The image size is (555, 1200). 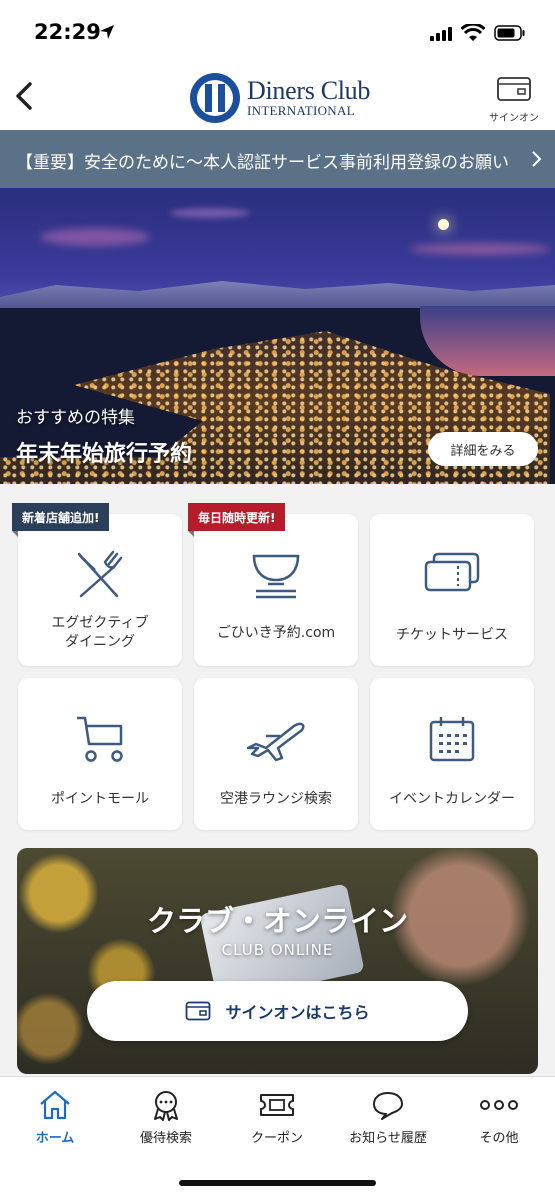 I want to click on important-notice-banner: 【重要】安全のために〜本人認証サービス事前利用登録のお願い, so click(x=277, y=159).